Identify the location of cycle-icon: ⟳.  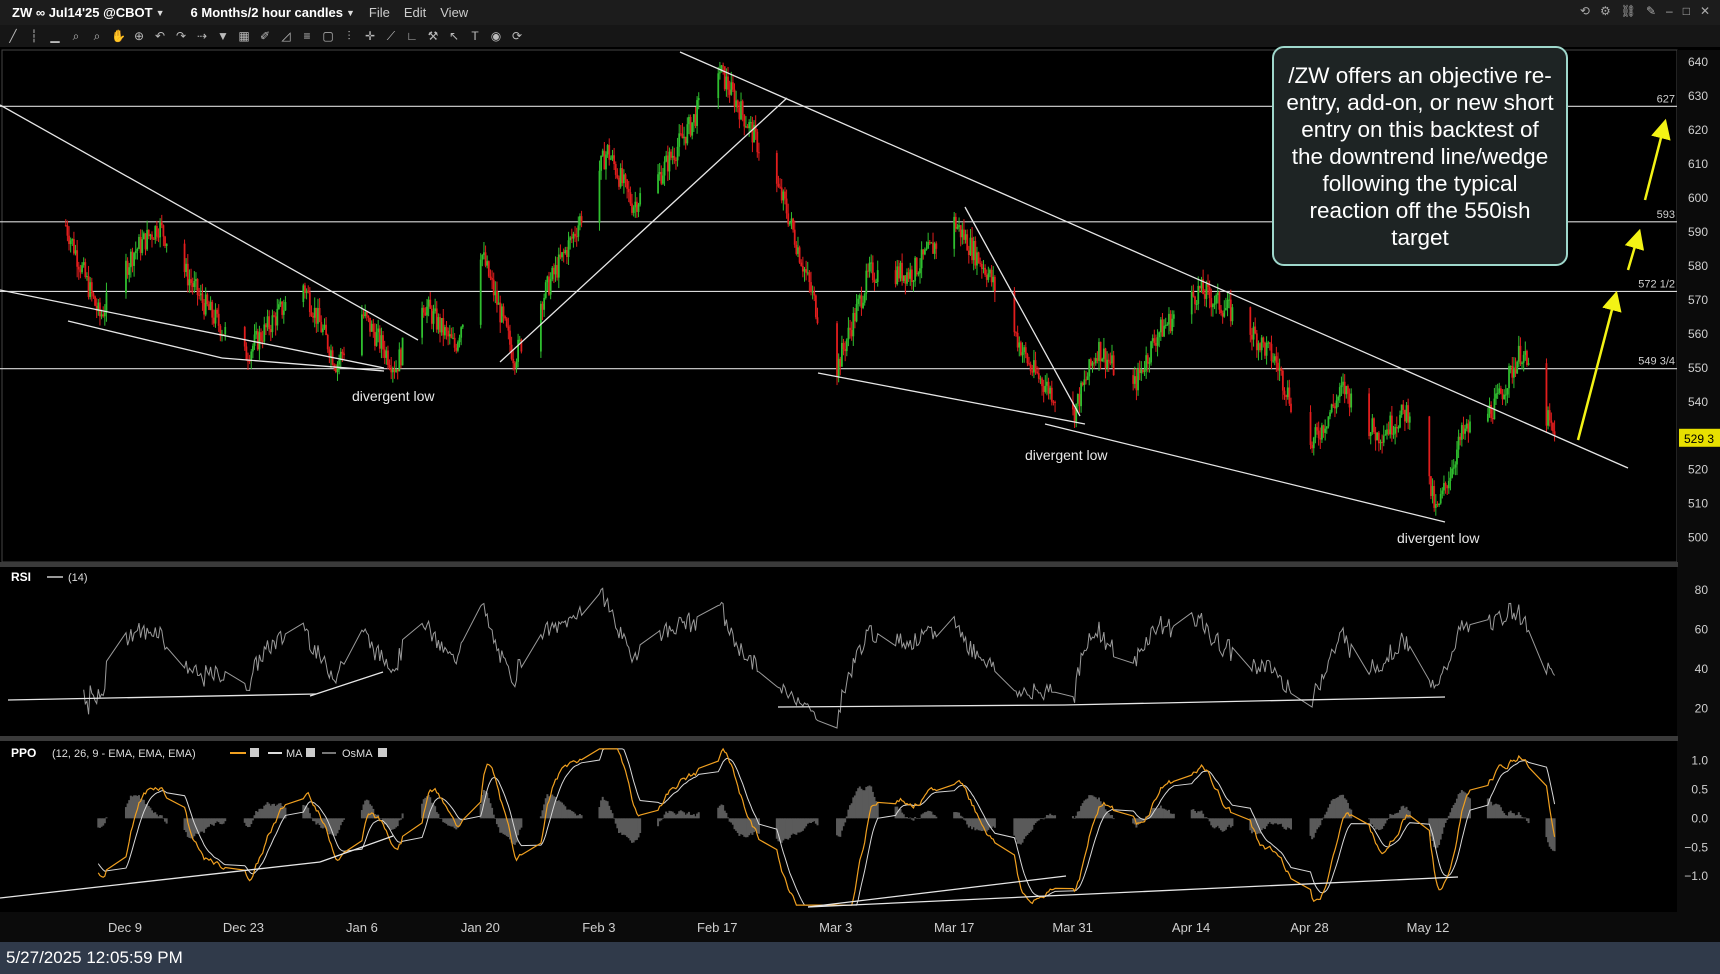
(517, 36).